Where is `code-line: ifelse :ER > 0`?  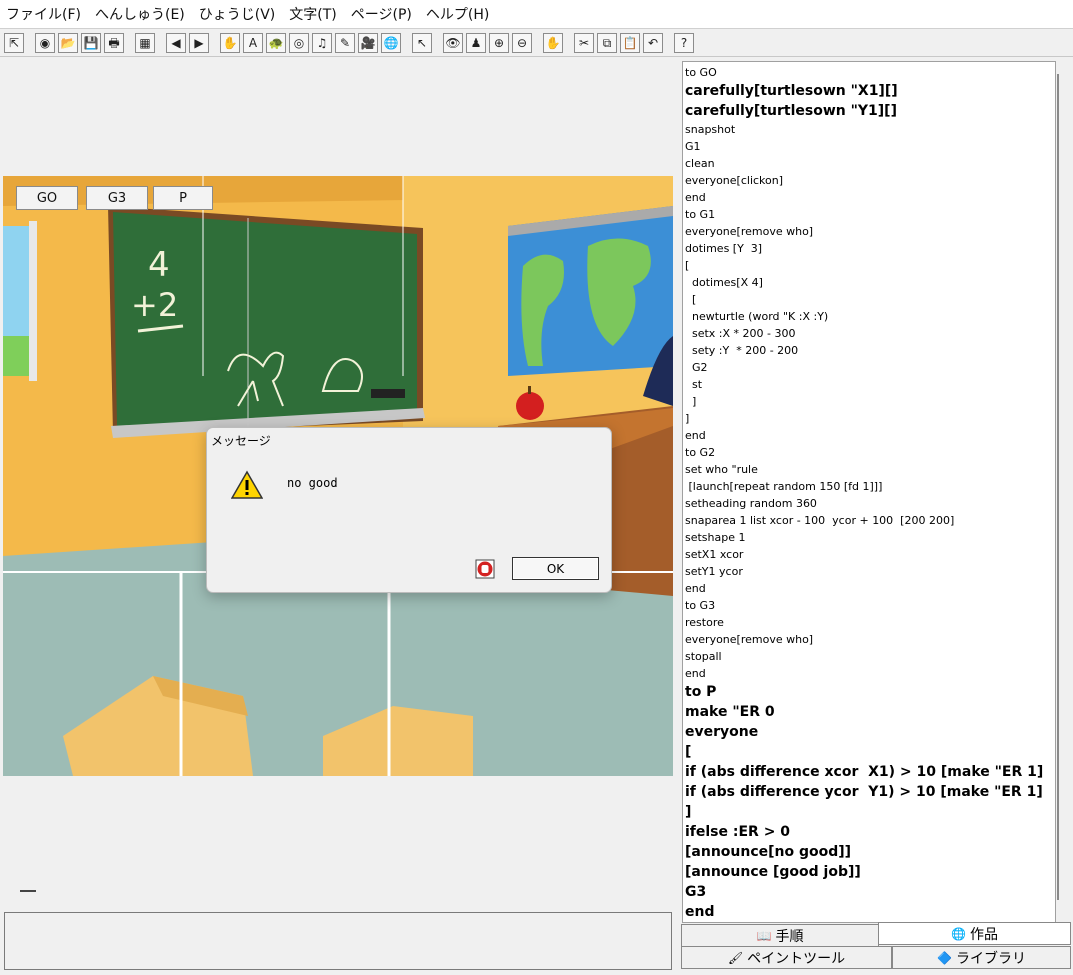 code-line: ifelse :ER > 0 is located at coordinates (738, 832).